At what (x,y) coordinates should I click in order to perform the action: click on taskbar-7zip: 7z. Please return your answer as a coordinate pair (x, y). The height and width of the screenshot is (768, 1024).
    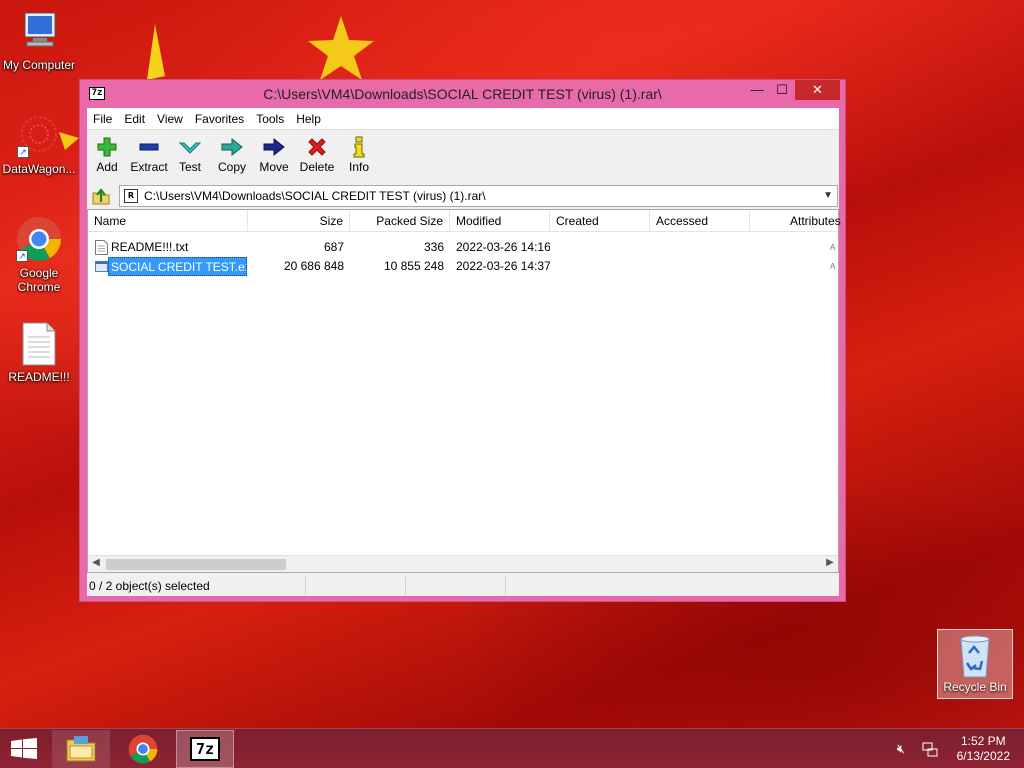
    Looking at the image, I should click on (205, 749).